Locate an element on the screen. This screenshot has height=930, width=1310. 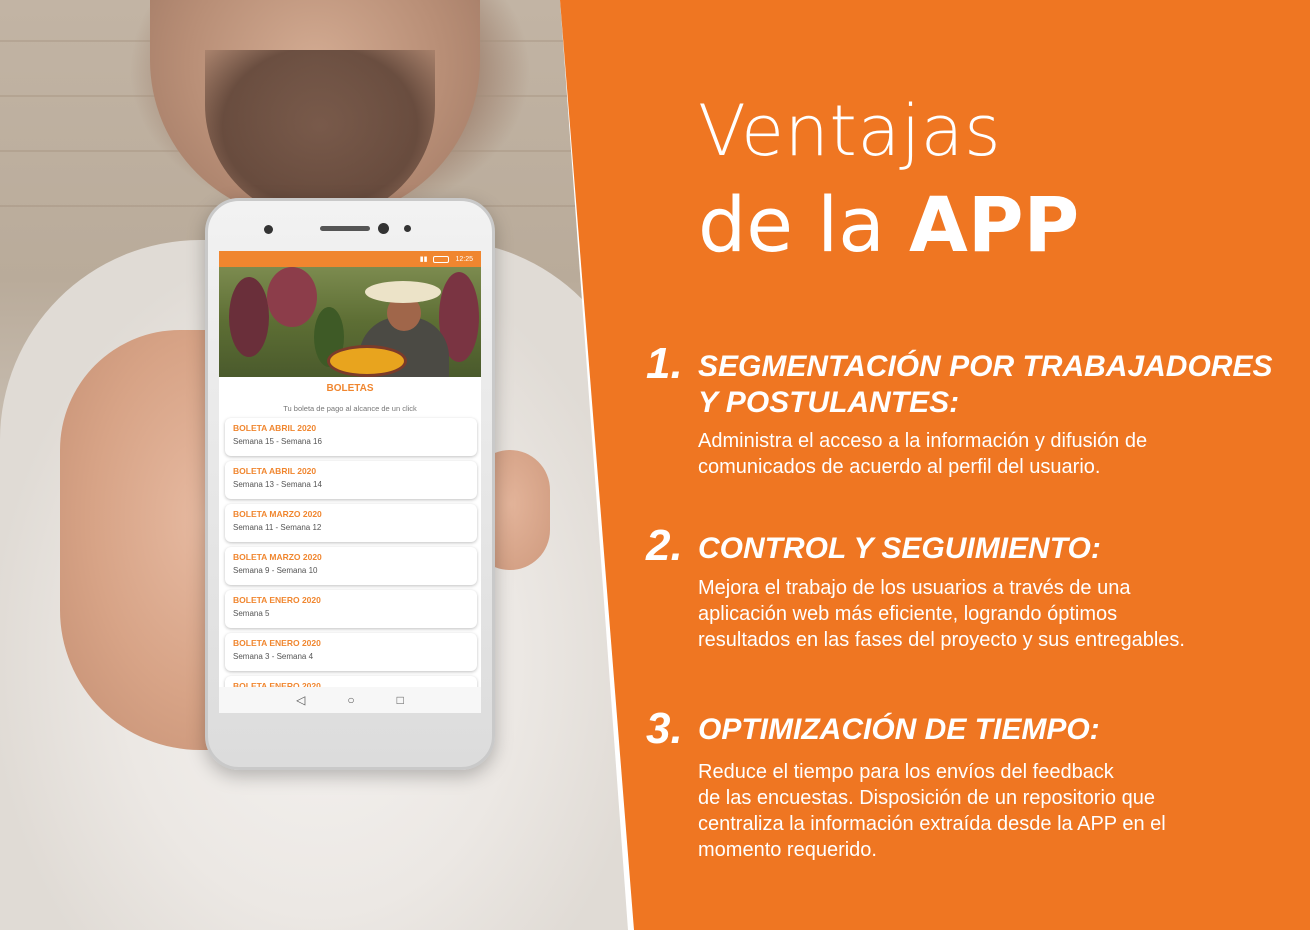
boleta-weeks: Semana 5 is located at coordinates (251, 613).